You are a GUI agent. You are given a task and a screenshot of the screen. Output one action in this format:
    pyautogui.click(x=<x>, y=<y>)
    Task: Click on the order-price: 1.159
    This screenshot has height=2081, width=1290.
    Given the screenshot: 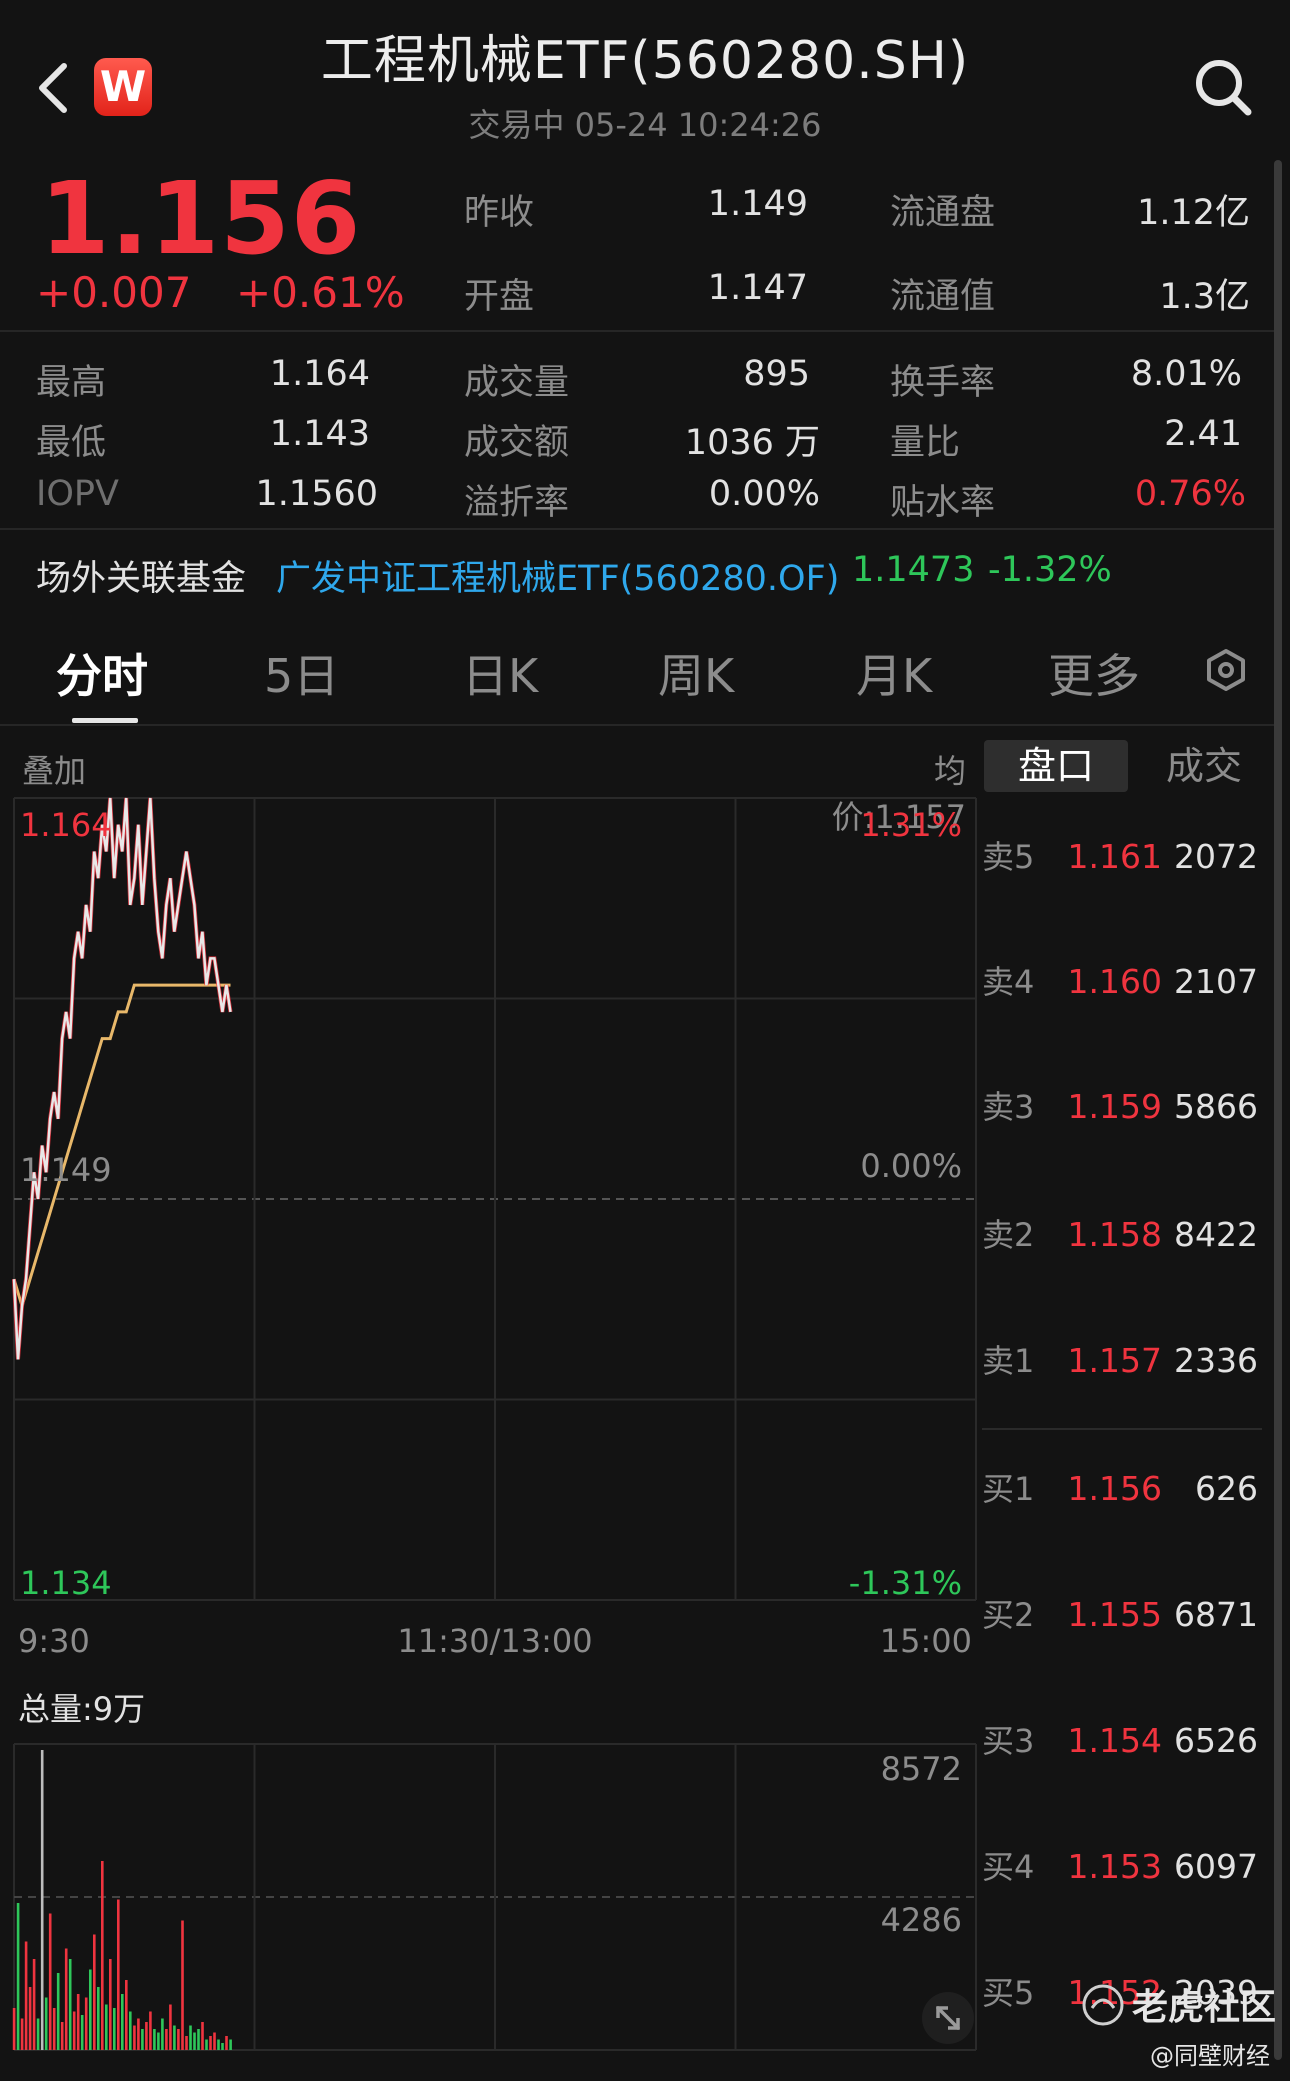 What is the action you would take?
    pyautogui.click(x=1114, y=1106)
    